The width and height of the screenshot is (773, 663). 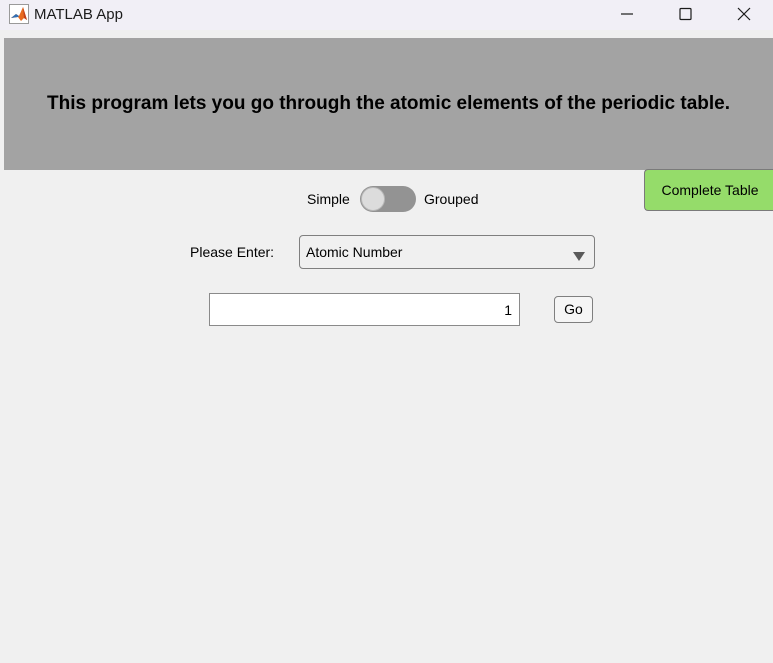 What do you see at coordinates (388, 199) in the screenshot?
I see `mode-toggle-switch` at bounding box center [388, 199].